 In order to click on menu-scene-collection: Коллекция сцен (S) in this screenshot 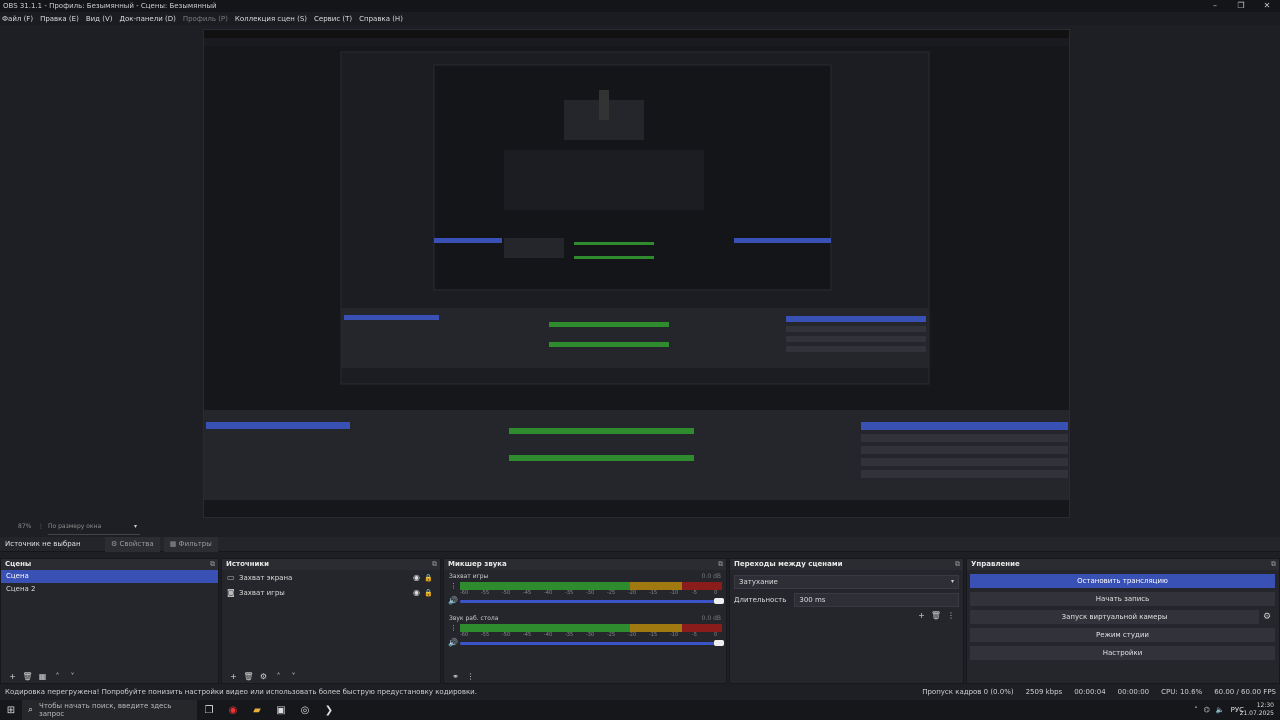, I will do `click(271, 19)`.